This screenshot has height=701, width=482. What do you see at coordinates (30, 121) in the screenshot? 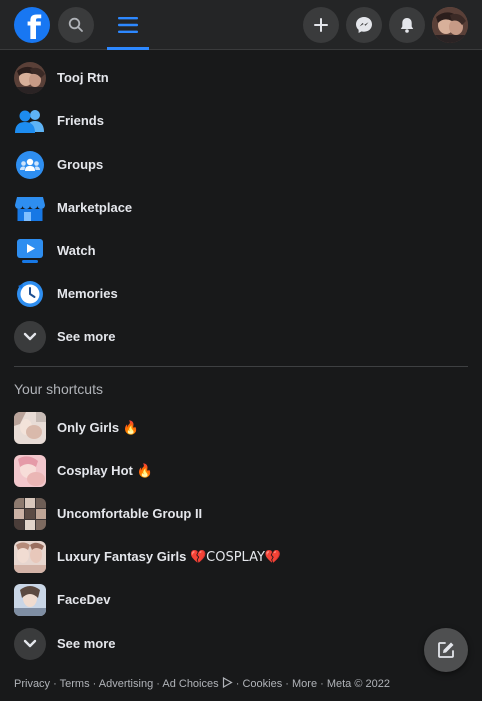
I see `friends-icon` at bounding box center [30, 121].